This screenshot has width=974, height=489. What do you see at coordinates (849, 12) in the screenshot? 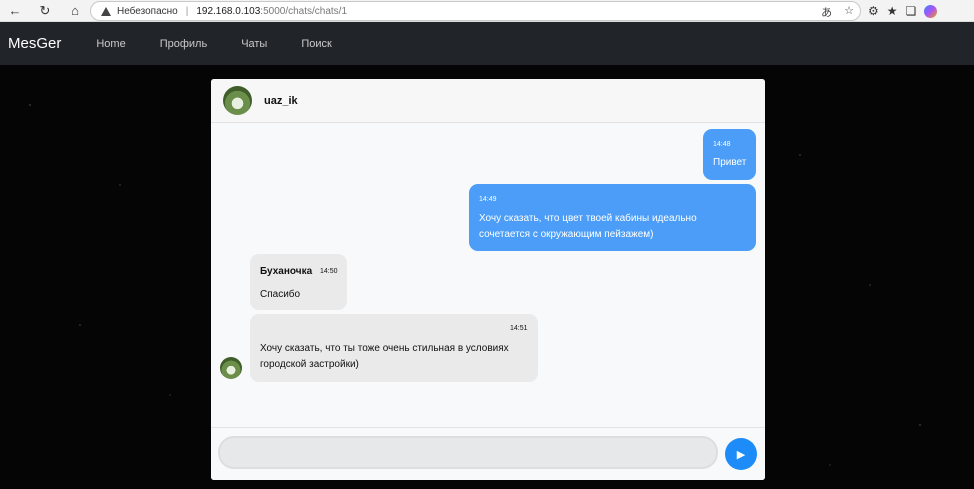
I see `star-icon: ☆` at bounding box center [849, 12].